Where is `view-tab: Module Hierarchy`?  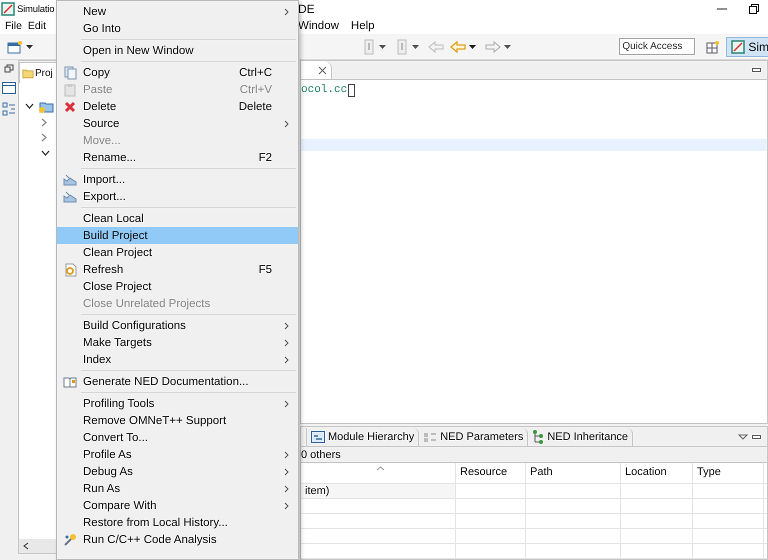 view-tab: Module Hierarchy is located at coordinates (363, 437).